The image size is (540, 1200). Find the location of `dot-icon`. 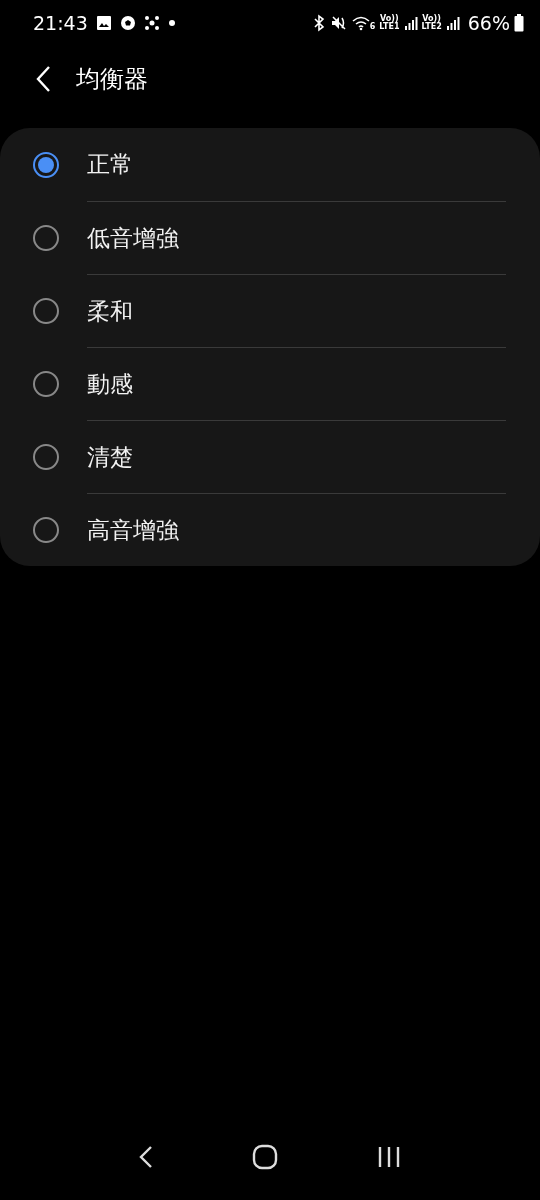

dot-icon is located at coordinates (171, 23).